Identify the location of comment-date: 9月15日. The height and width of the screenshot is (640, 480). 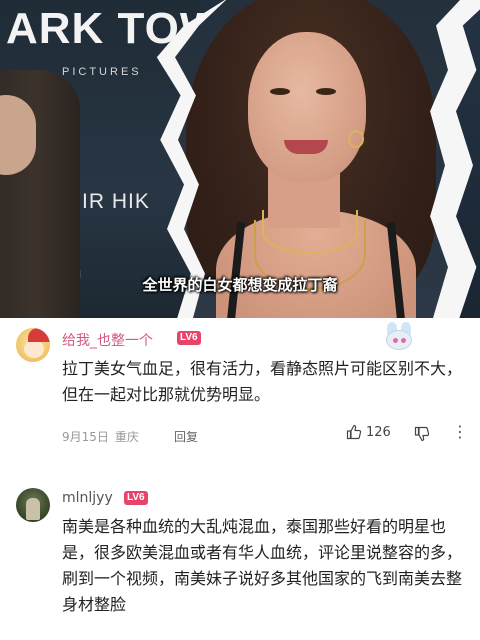
(85, 437).